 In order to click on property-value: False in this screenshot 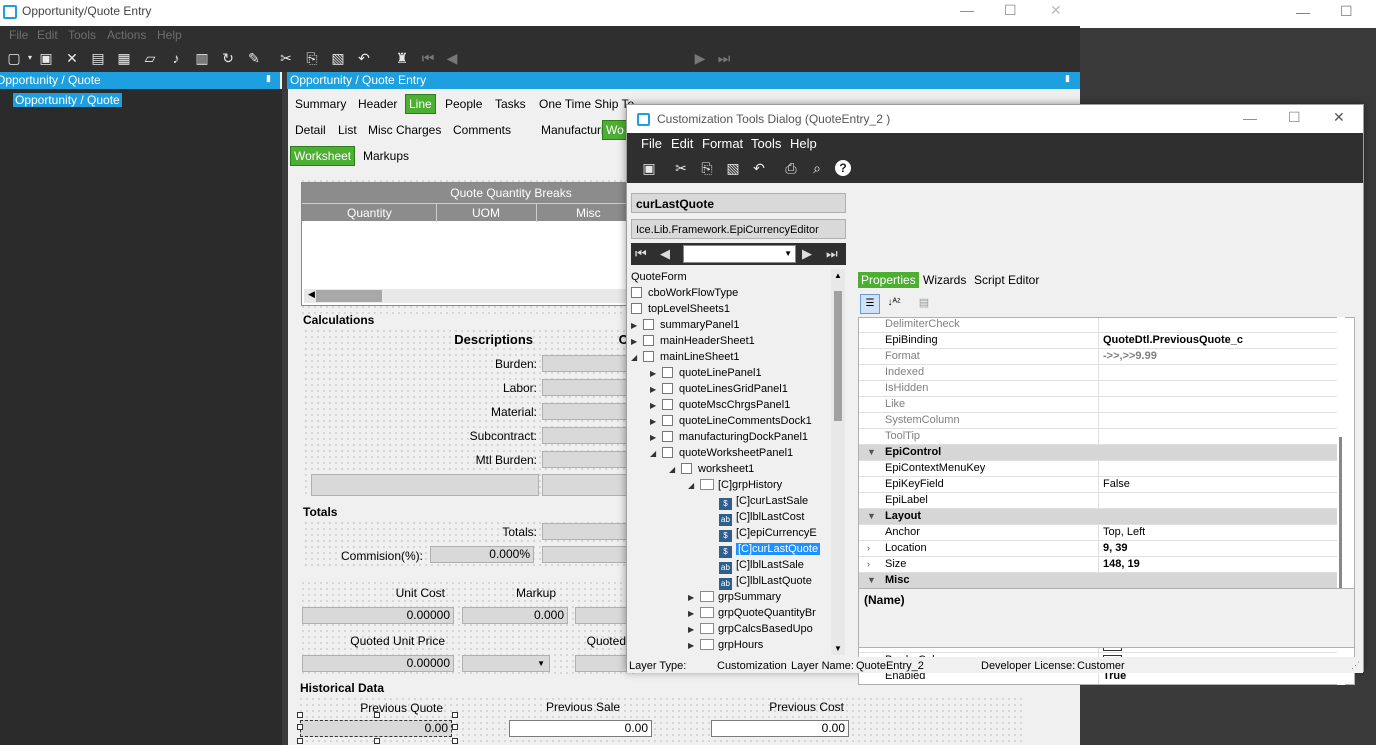, I will do `click(1116, 484)`.